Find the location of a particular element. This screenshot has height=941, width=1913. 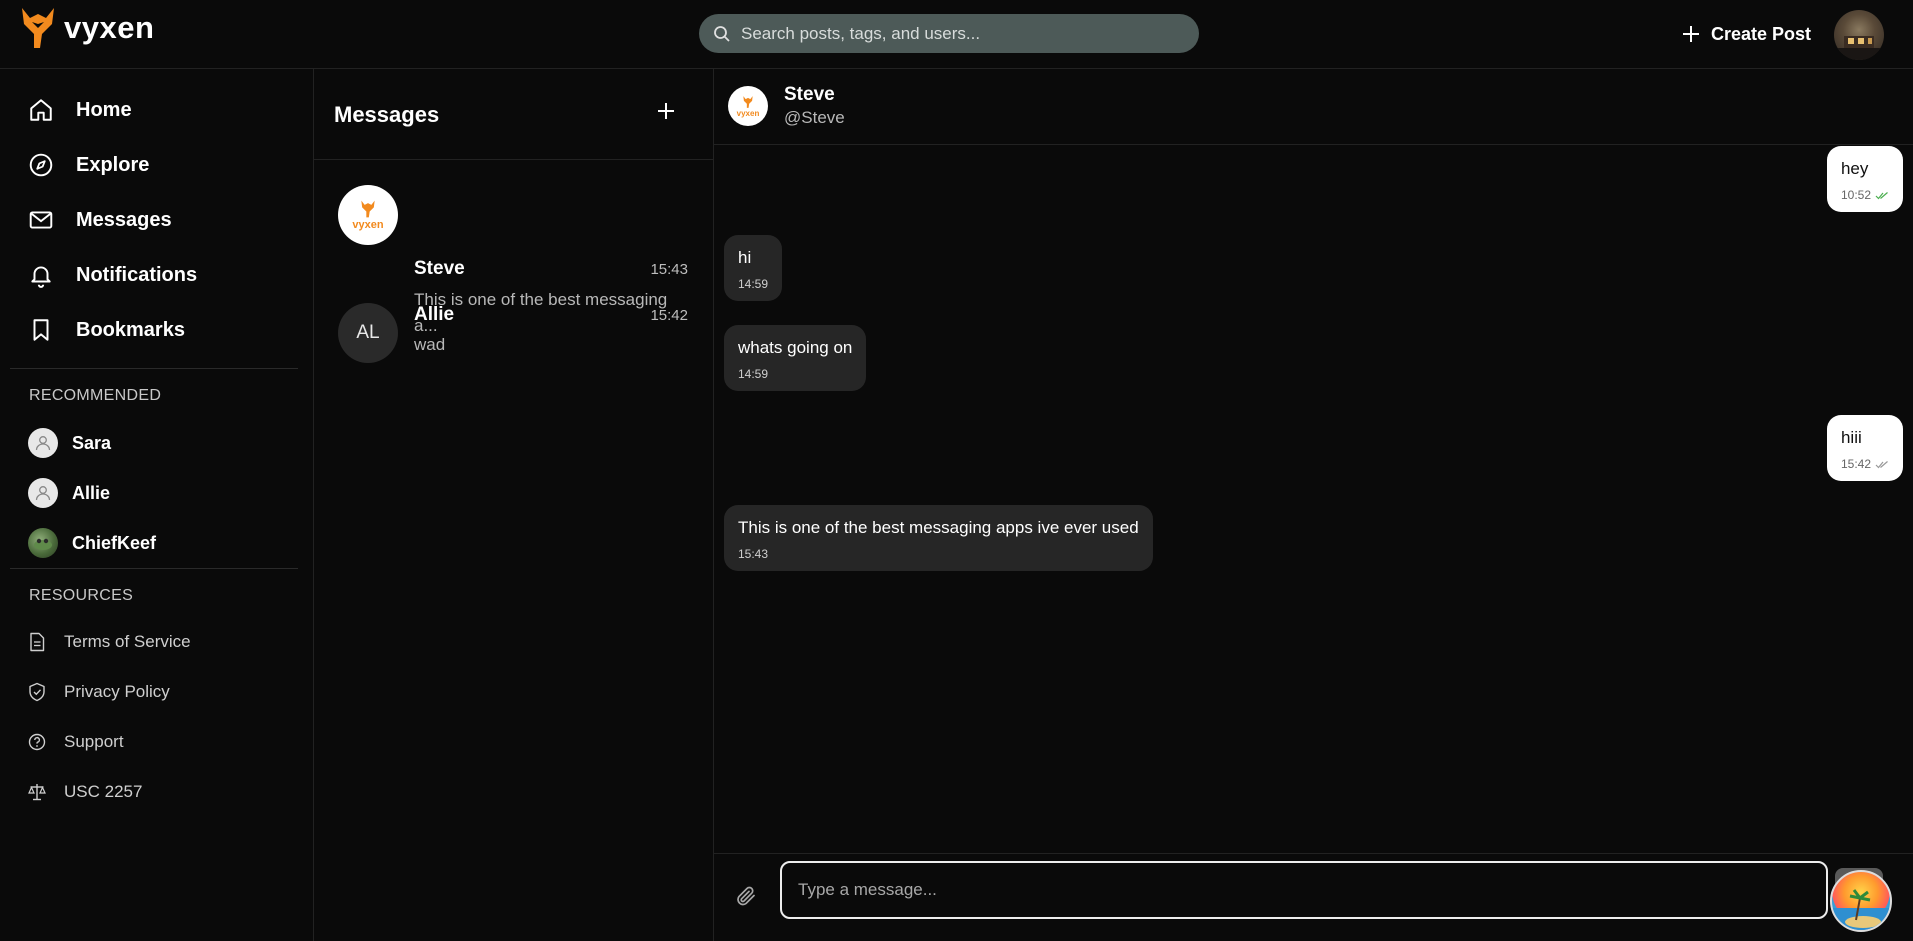

nav-bookmarks-label: Bookmarks is located at coordinates (130, 329).